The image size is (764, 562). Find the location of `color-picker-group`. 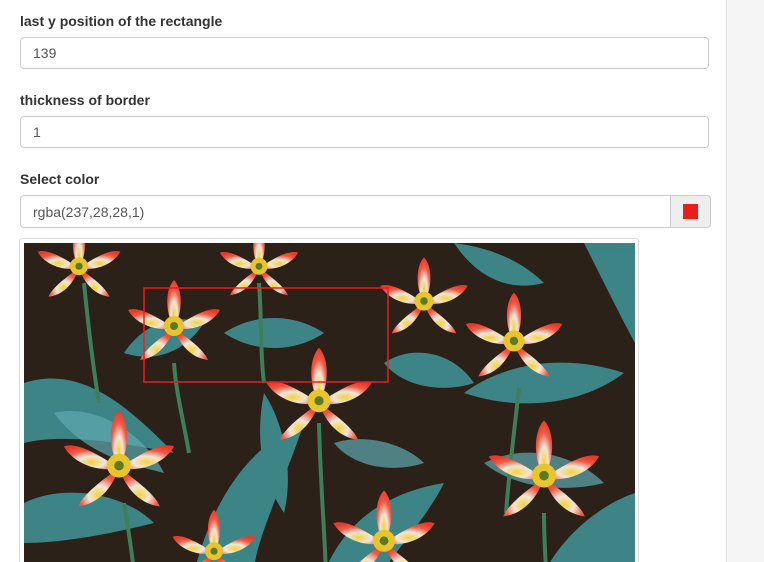

color-picker-group is located at coordinates (365, 211).